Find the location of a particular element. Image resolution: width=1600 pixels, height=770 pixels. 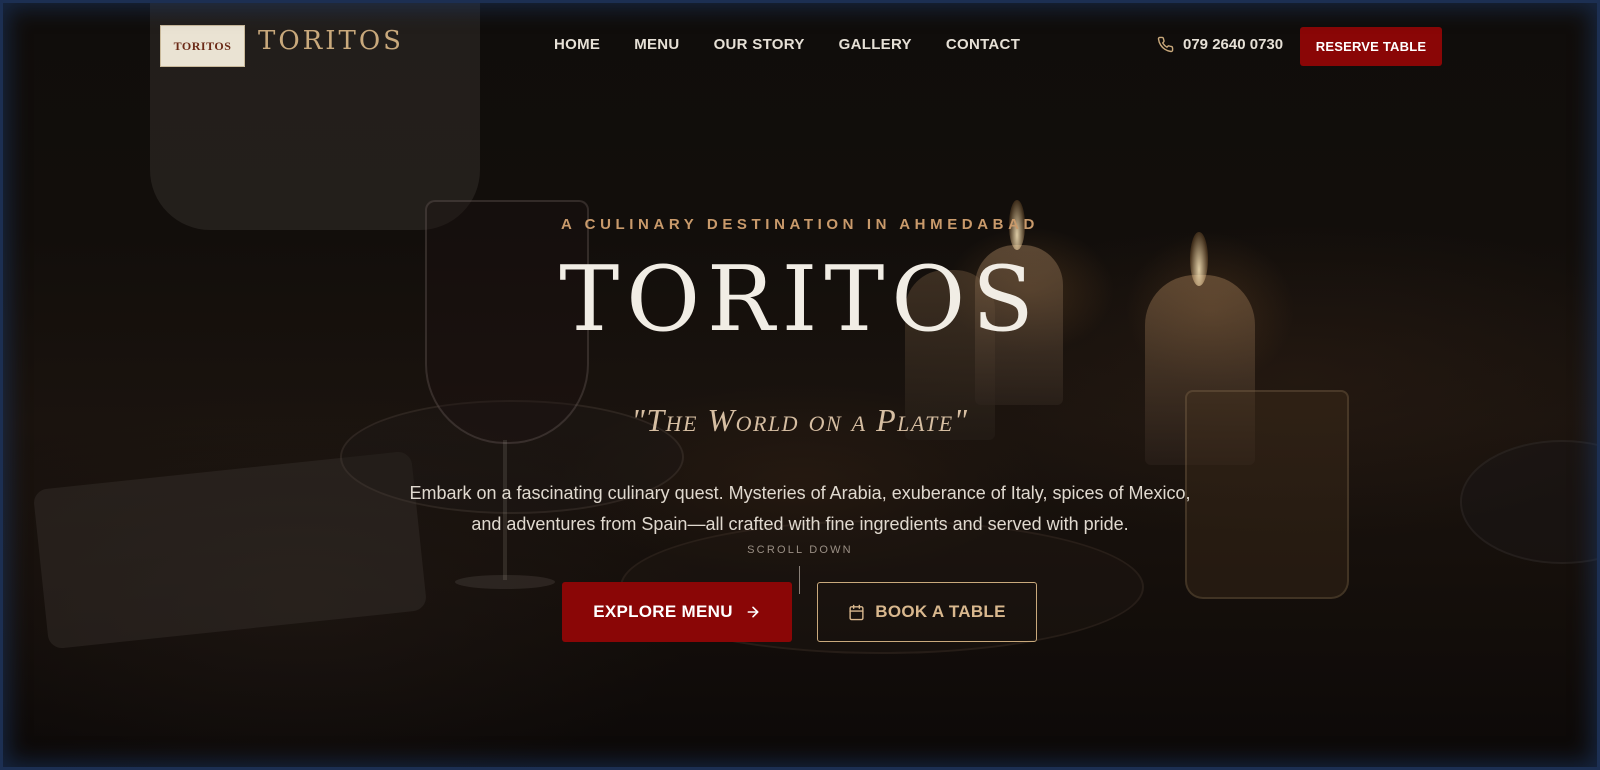

arrow-right-icon is located at coordinates (753, 612).